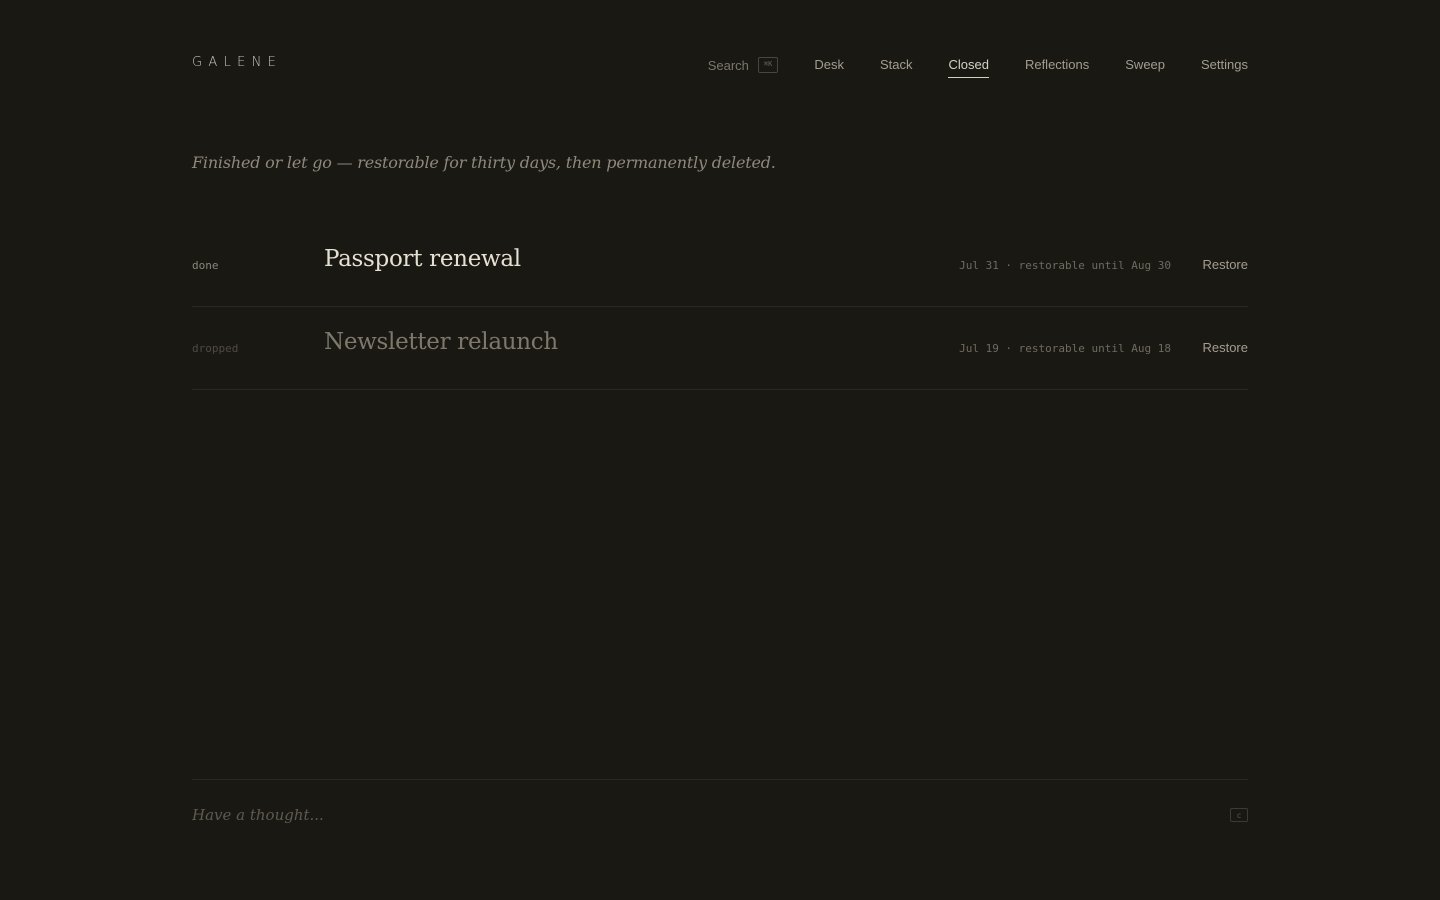 The width and height of the screenshot is (1440, 900). Describe the element at coordinates (215, 348) in the screenshot. I see `item-status: dropped` at that location.